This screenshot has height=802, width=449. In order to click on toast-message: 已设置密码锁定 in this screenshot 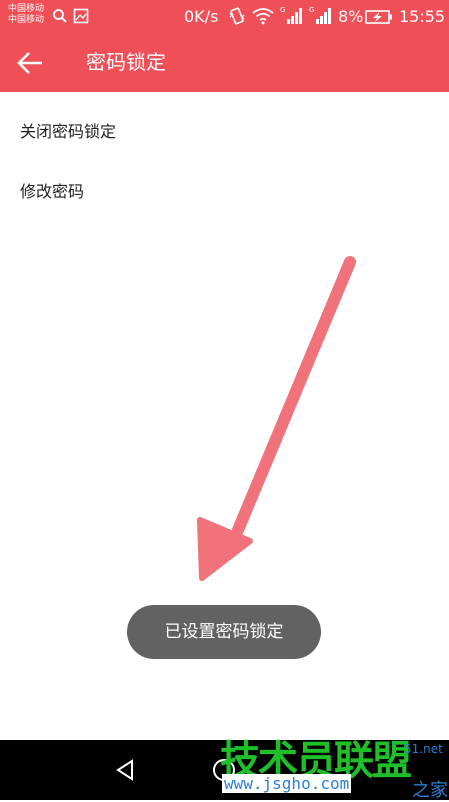, I will do `click(224, 632)`.